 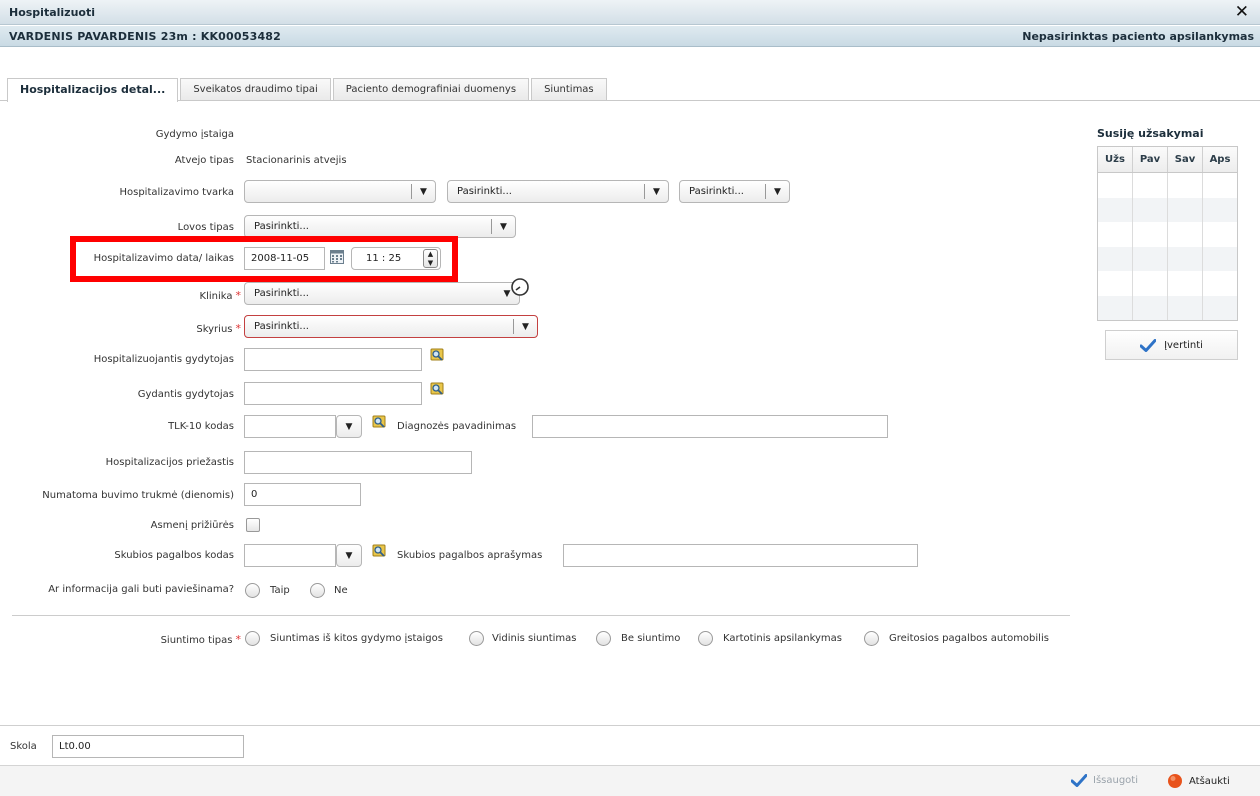 What do you see at coordinates (148, 746) in the screenshot?
I see `debt-input: Lt0.00` at bounding box center [148, 746].